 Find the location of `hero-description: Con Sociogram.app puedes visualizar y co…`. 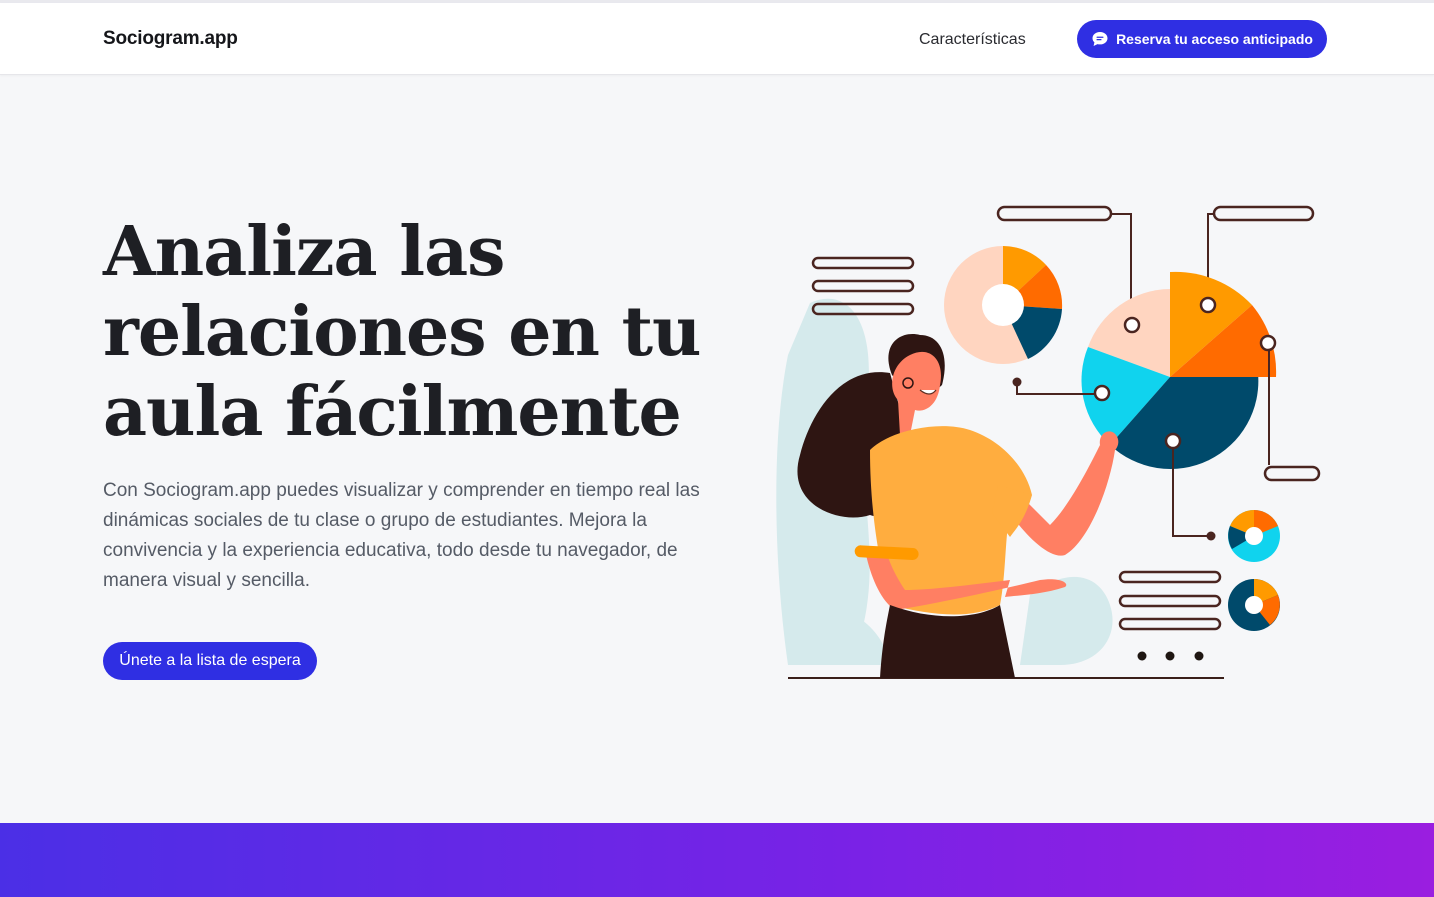

hero-description: Con Sociogram.app puedes visualizar y co… is located at coordinates (401, 535).